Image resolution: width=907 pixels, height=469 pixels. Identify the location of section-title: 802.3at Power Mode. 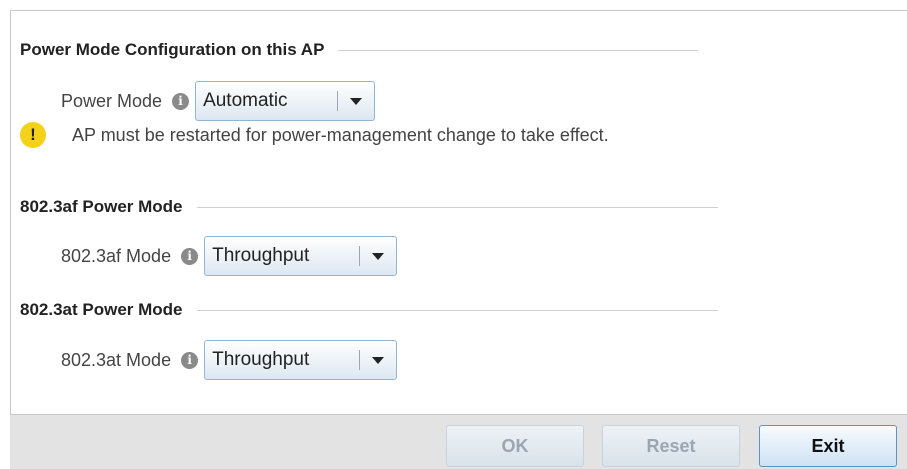
(101, 309).